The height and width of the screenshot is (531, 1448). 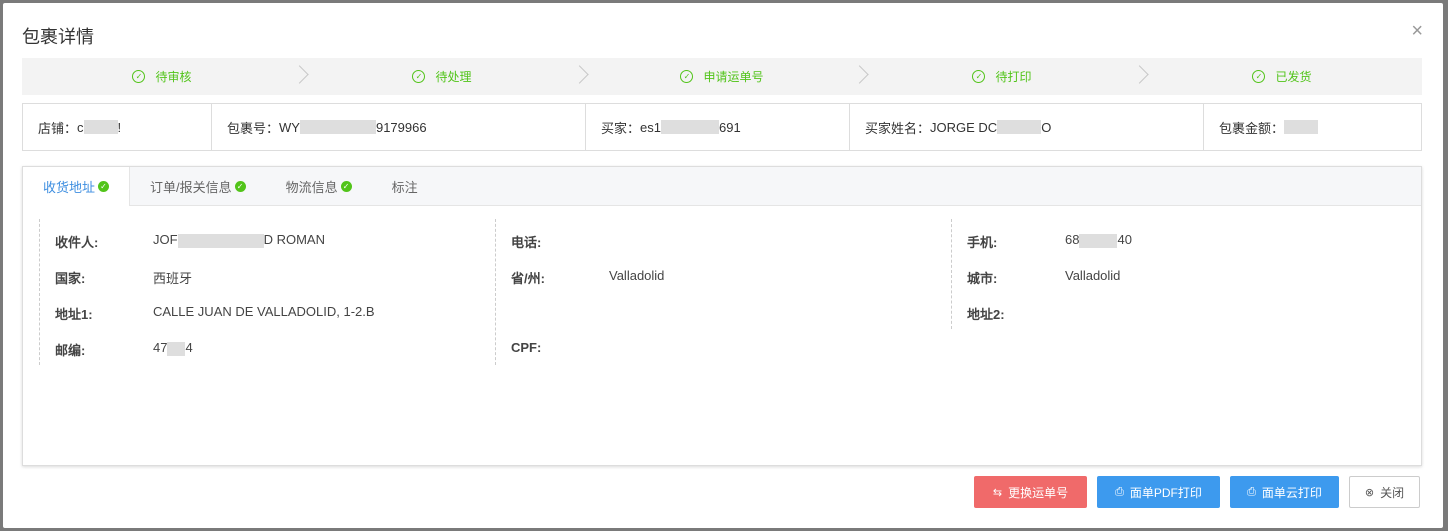 I want to click on shop-value-suffix: !, so click(x=119, y=127).